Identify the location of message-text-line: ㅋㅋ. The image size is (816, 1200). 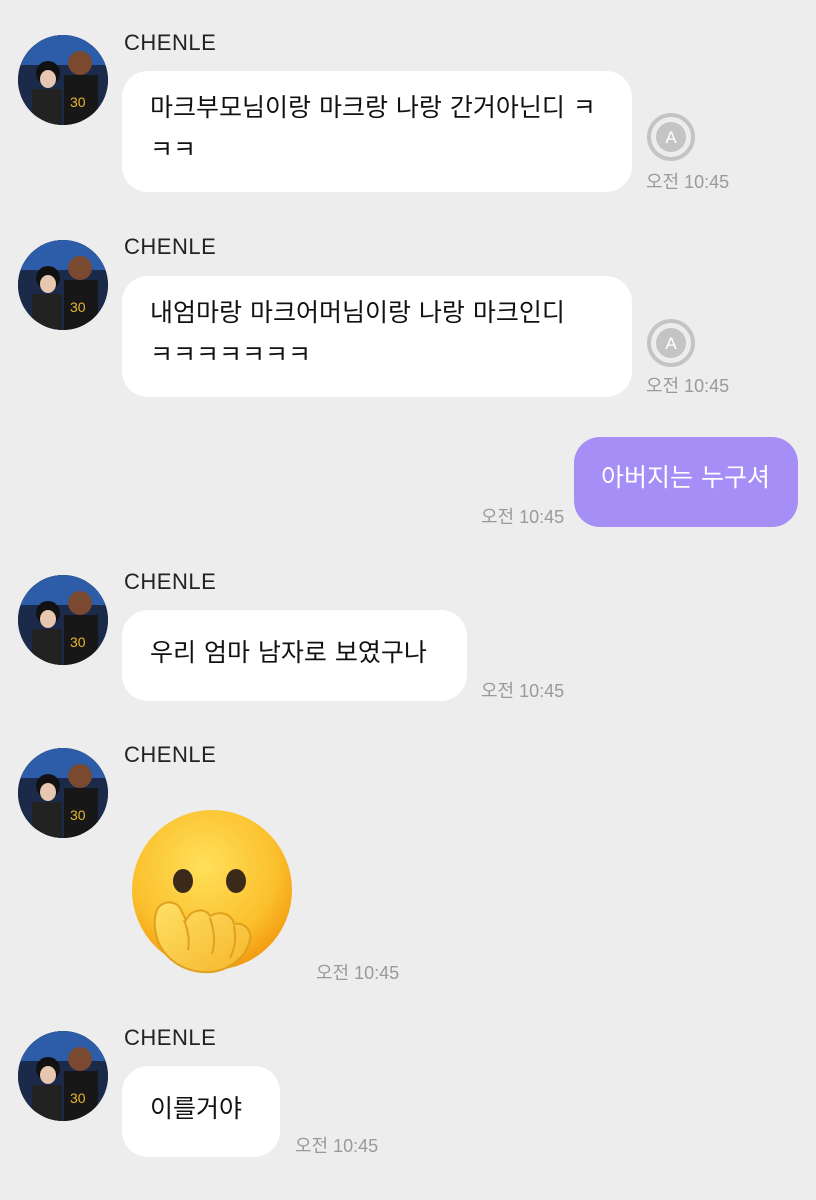
(173, 149).